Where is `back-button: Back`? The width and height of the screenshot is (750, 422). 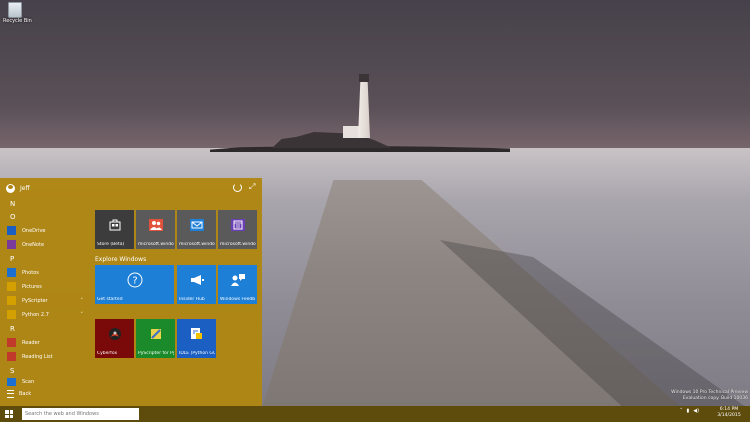 back-button: Back is located at coordinates (19, 394).